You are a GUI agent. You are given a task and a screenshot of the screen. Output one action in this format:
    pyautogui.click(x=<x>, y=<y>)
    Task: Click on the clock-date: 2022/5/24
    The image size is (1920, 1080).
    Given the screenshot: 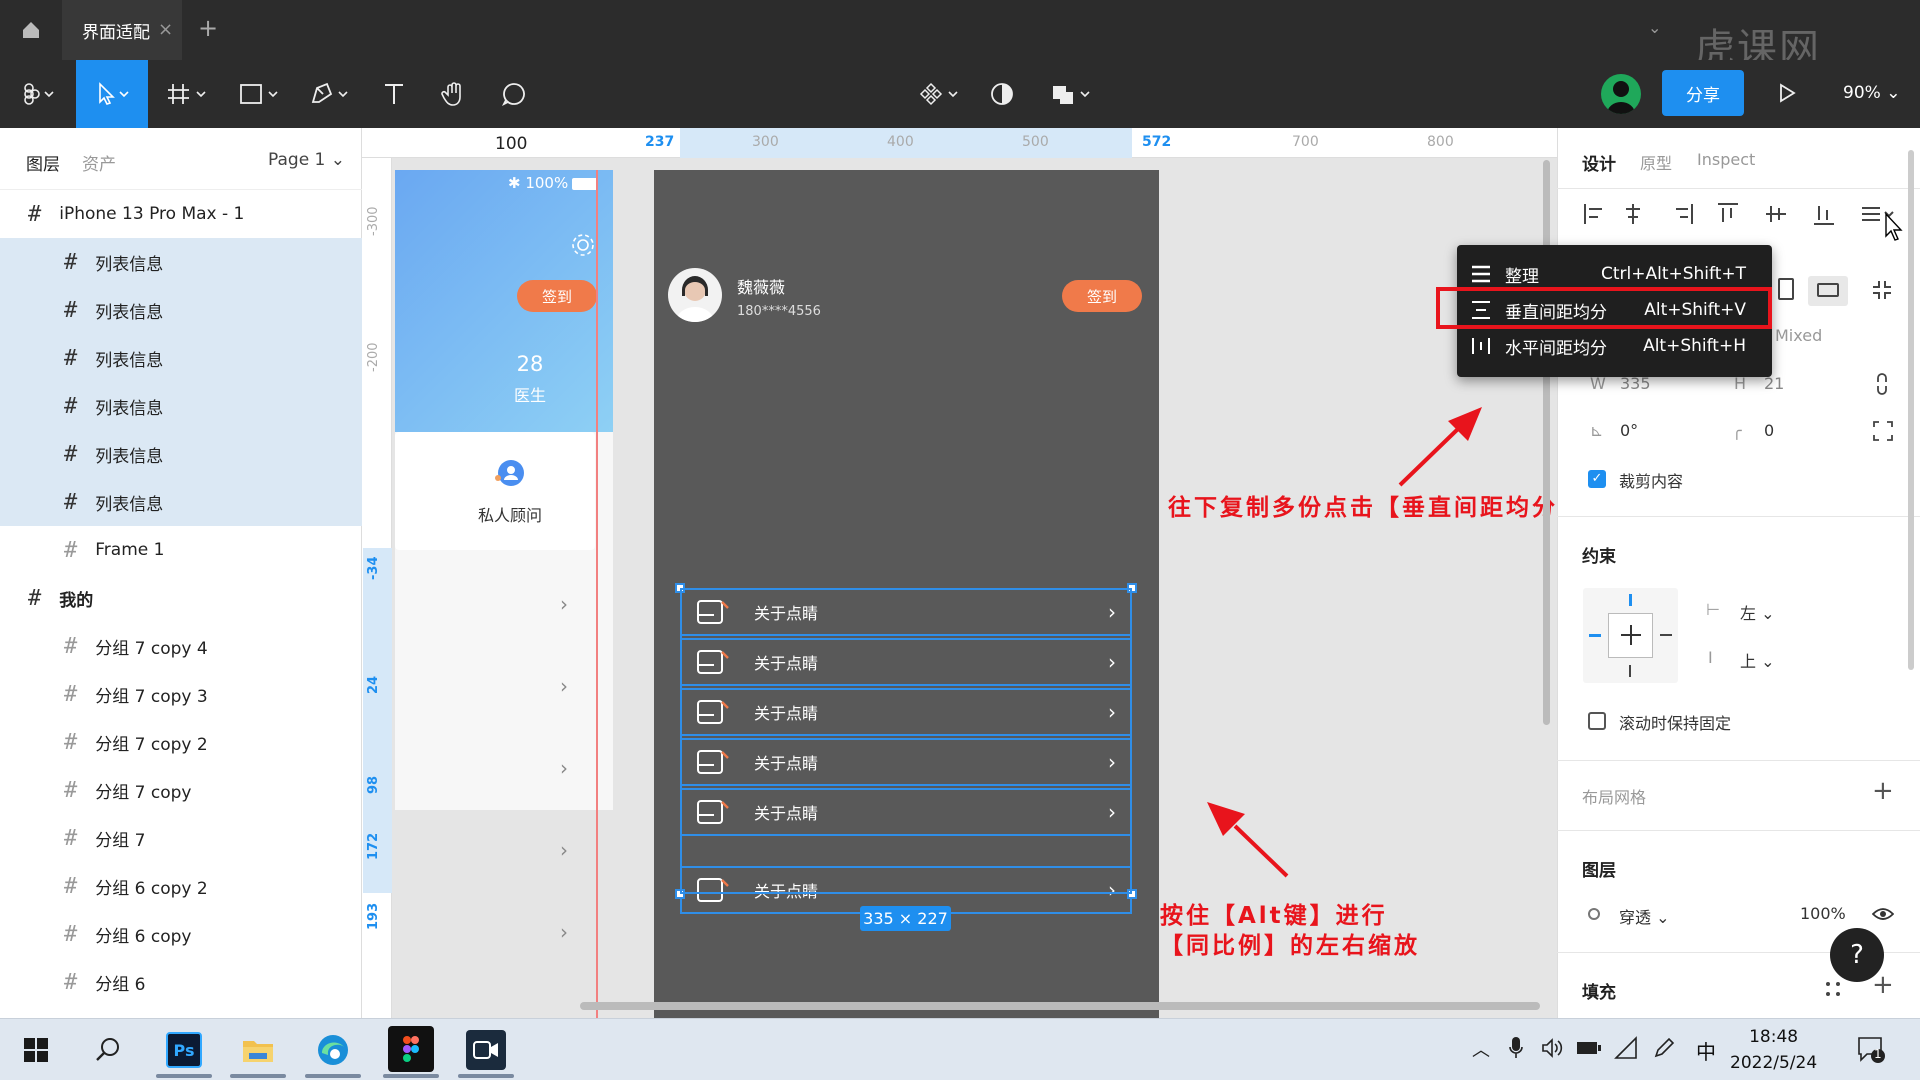 What is the action you would take?
    pyautogui.click(x=1774, y=1063)
    